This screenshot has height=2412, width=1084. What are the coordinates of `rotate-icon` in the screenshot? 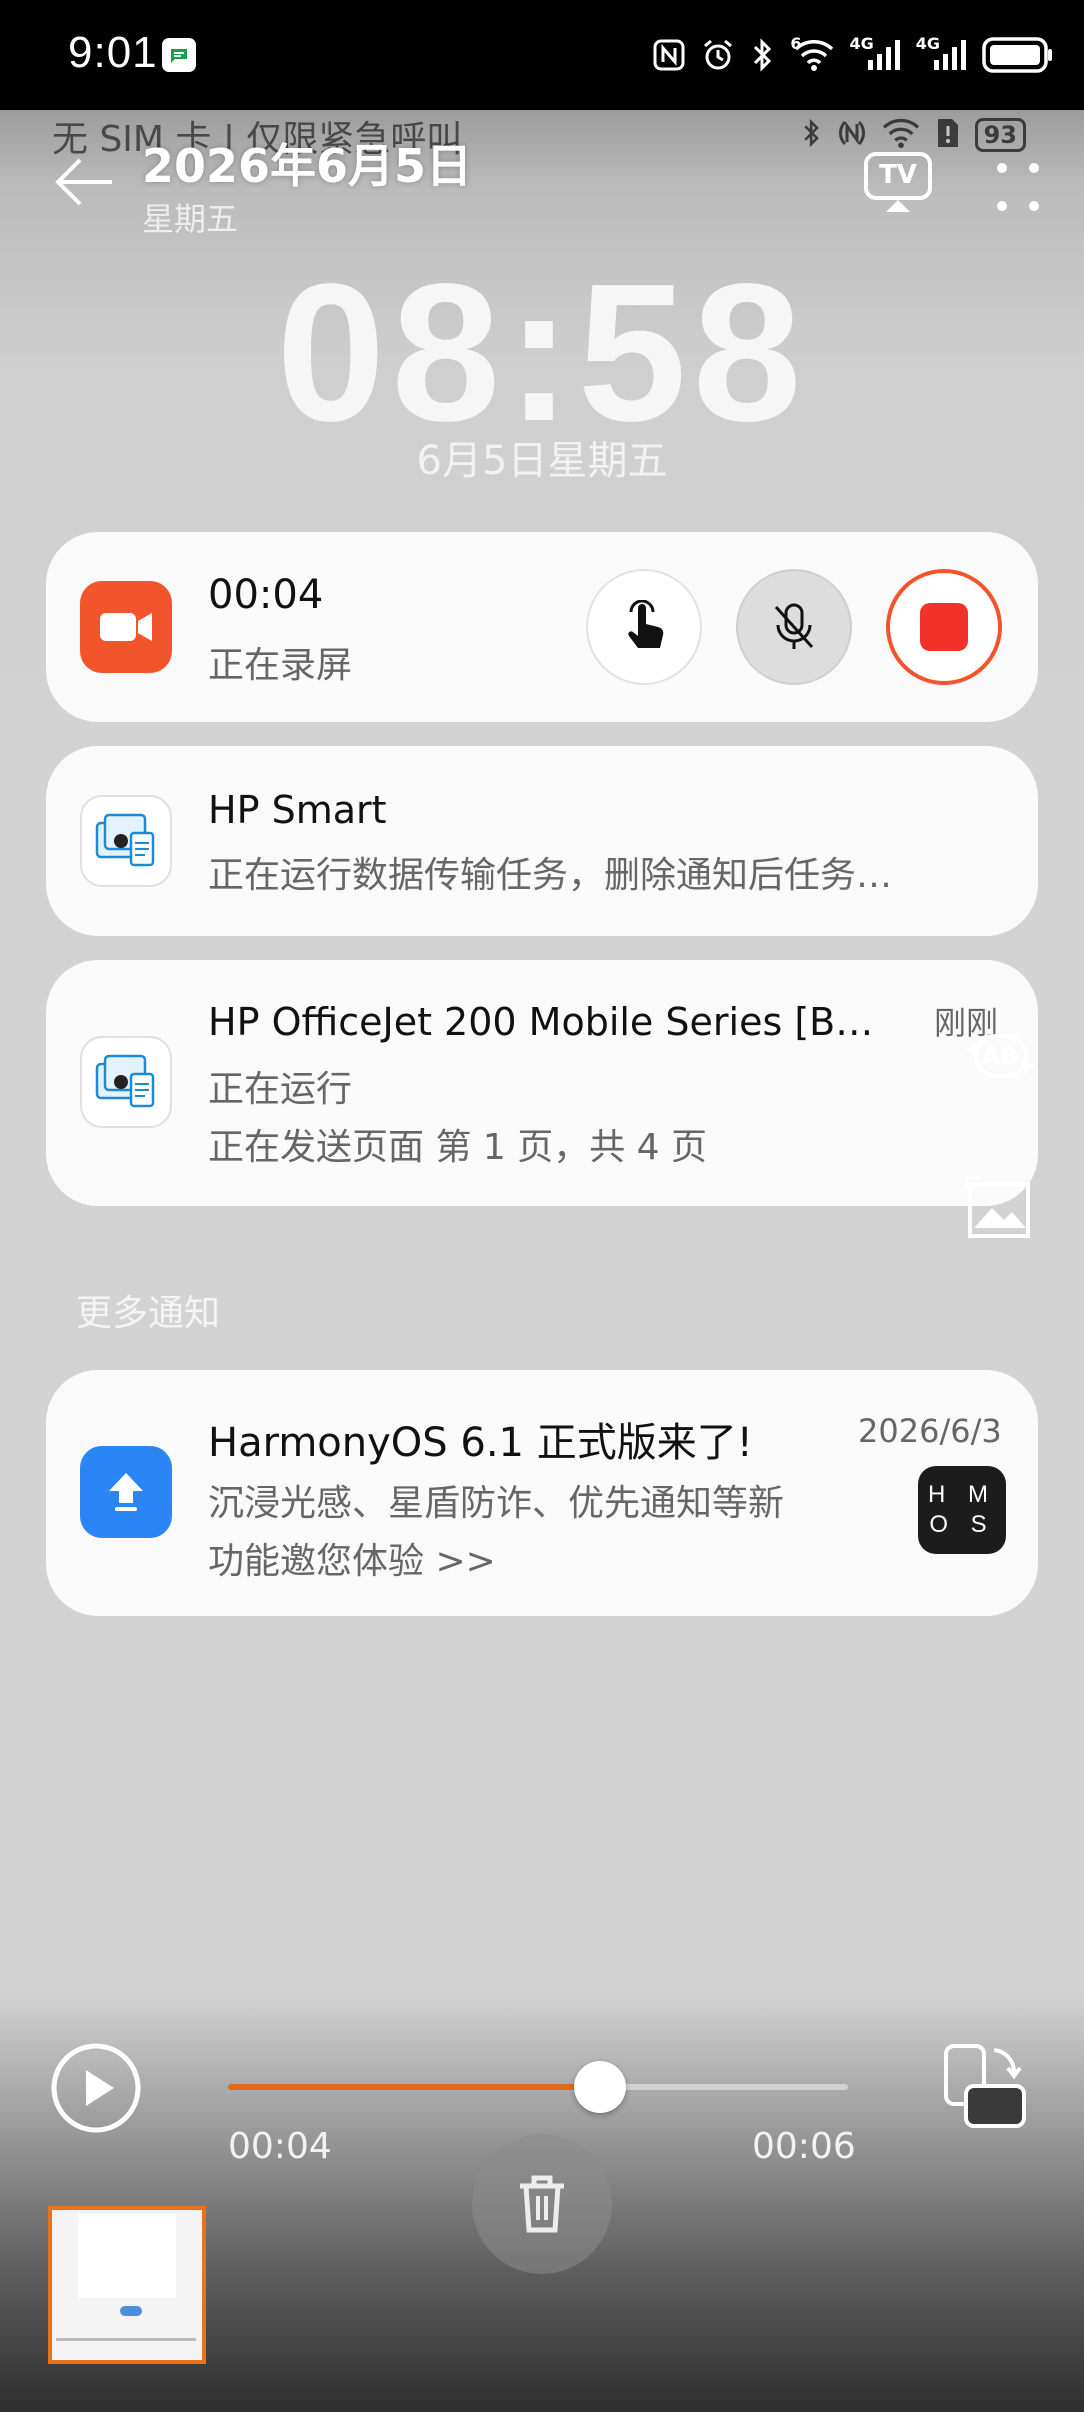 It's located at (985, 2086).